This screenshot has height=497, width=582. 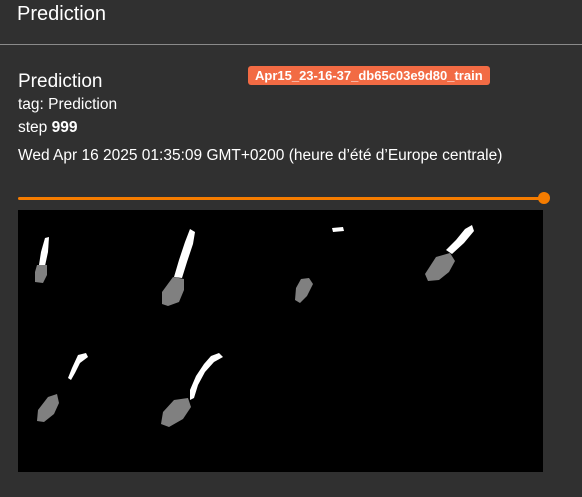 What do you see at coordinates (68, 104) in the screenshot?
I see `tag-label: tag: Prediction` at bounding box center [68, 104].